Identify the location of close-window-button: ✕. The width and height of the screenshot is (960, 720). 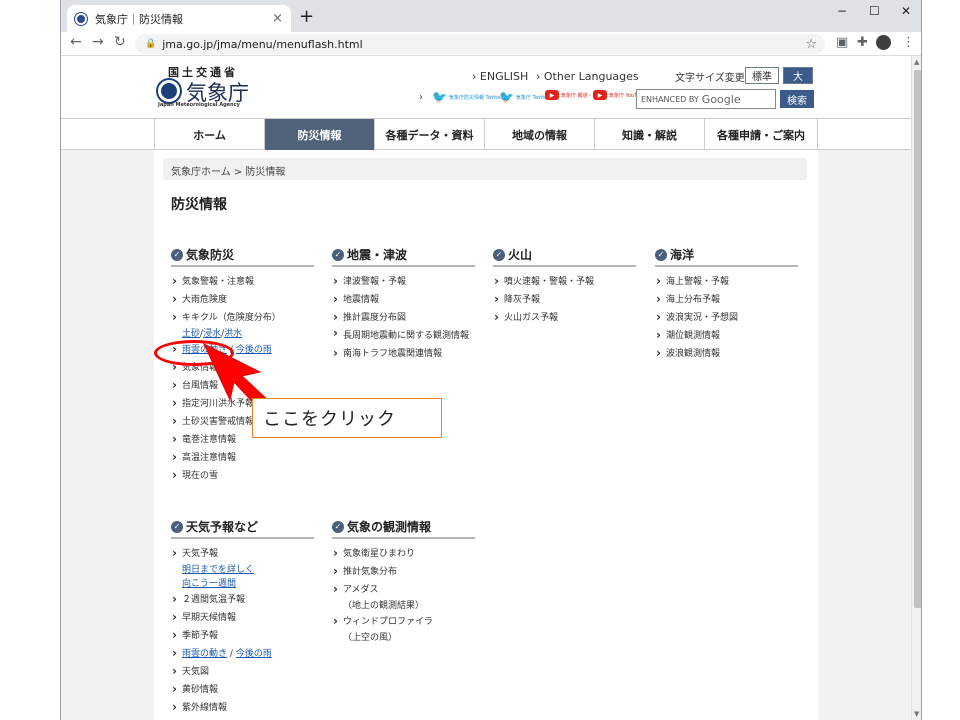
(906, 11).